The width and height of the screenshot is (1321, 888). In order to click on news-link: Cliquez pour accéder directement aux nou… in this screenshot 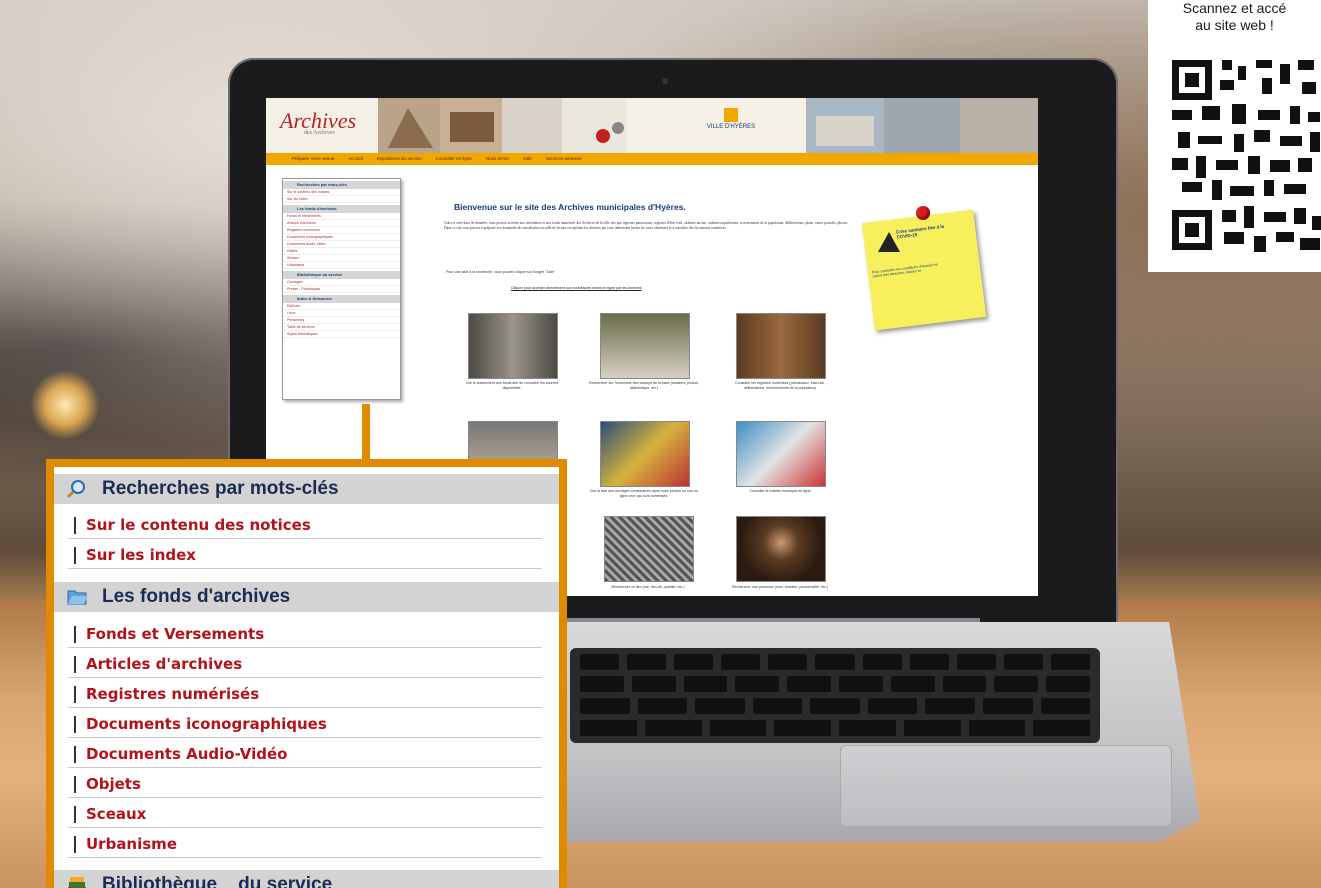, I will do `click(576, 288)`.